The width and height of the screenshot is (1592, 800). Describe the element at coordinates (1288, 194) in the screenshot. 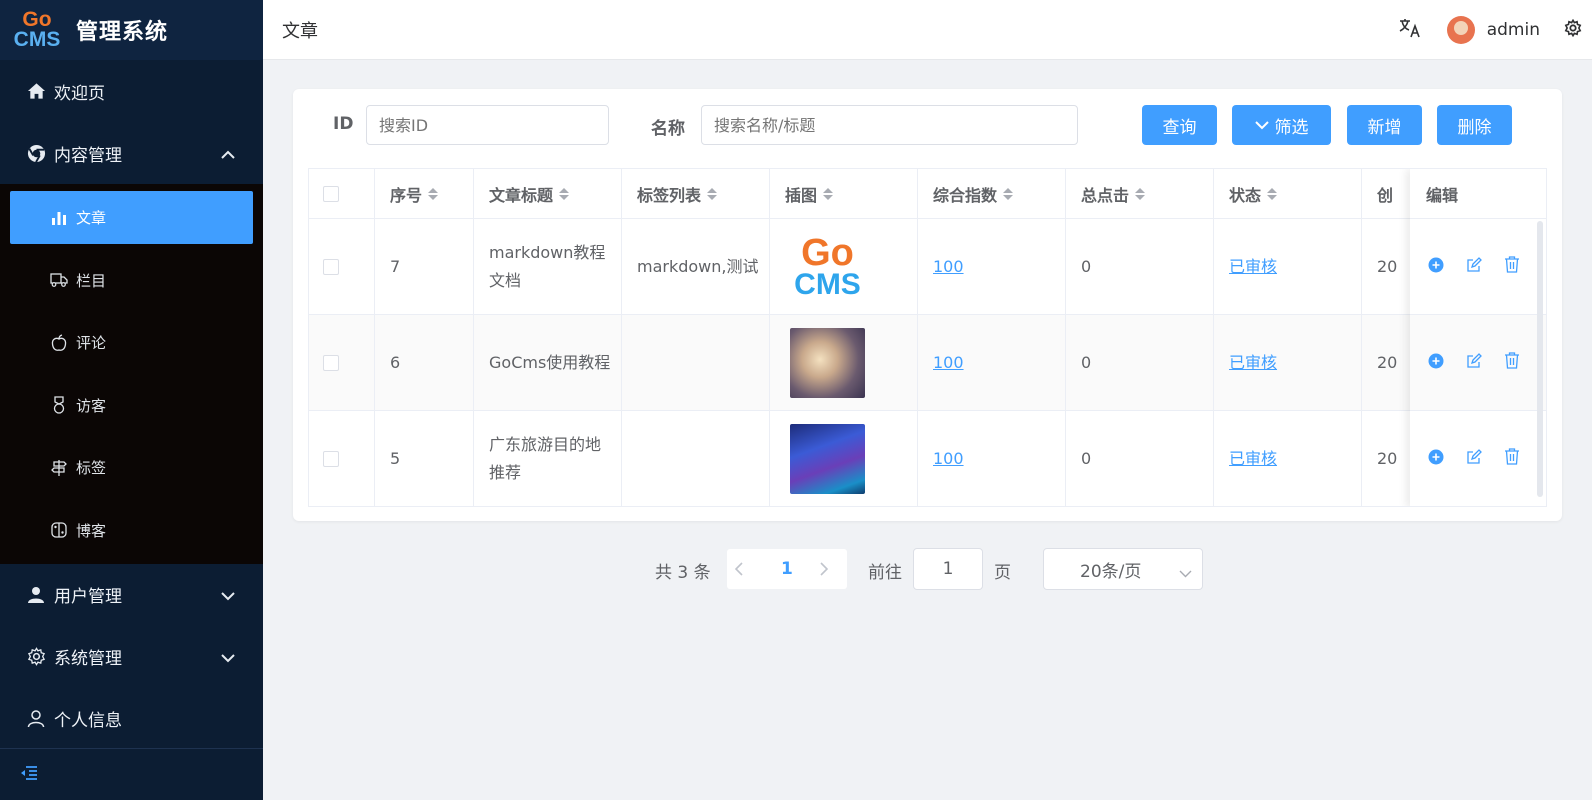

I see `col-status: 状态` at that location.